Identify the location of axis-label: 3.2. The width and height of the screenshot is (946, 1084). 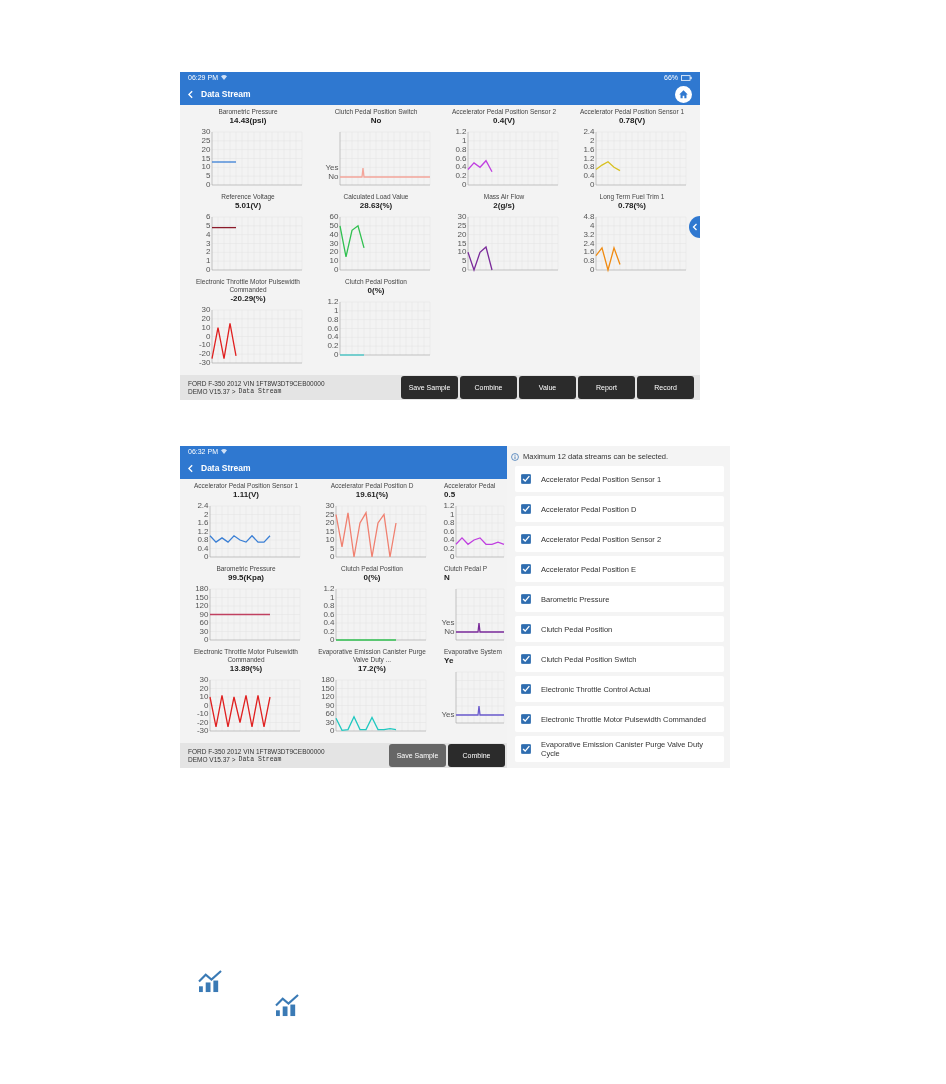
(588, 234).